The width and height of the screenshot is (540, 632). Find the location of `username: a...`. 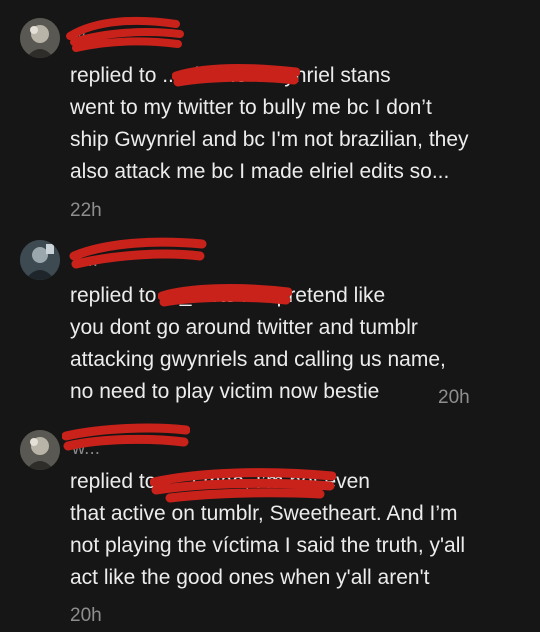

username: a... is located at coordinates (85, 260).